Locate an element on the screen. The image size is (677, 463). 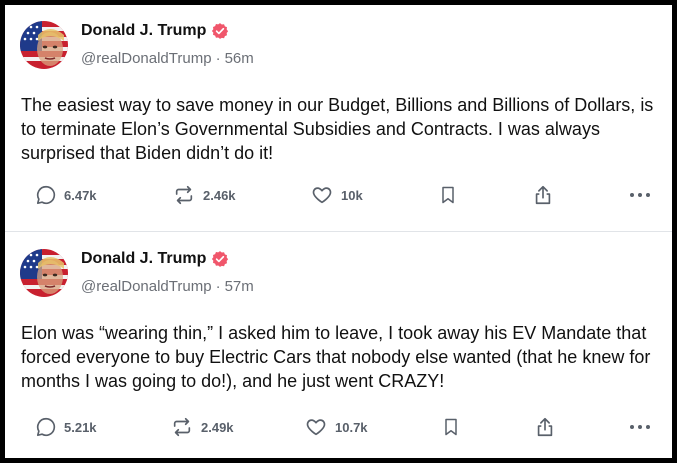
action-bar: 5.21k 2.49k 10.7k is located at coordinates (338, 427).